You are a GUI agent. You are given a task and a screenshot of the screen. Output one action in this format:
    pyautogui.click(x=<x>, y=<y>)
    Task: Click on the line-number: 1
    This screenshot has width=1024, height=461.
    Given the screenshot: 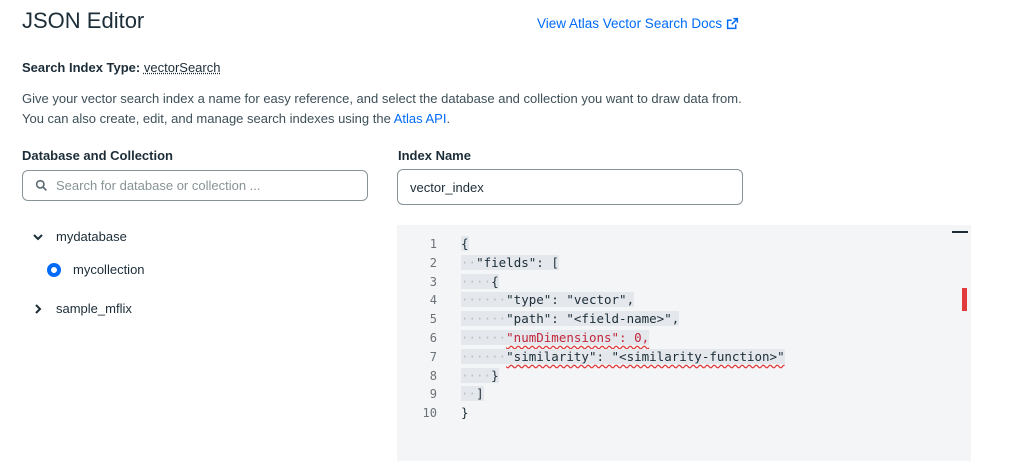 What is the action you would take?
    pyautogui.click(x=433, y=244)
    